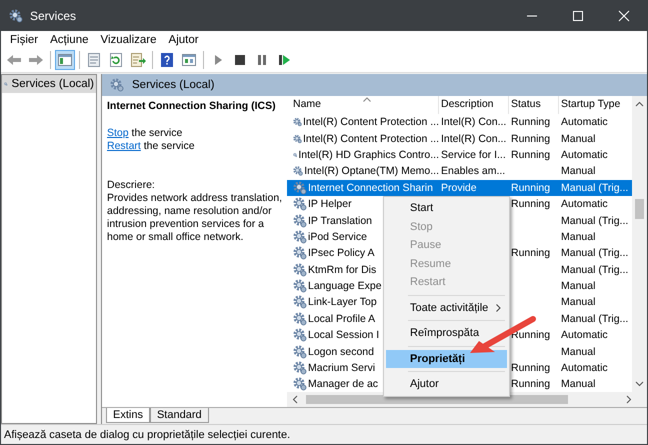 This screenshot has width=648, height=445. What do you see at coordinates (446, 359) in the screenshot?
I see `menu-item: Proprietăți` at bounding box center [446, 359].